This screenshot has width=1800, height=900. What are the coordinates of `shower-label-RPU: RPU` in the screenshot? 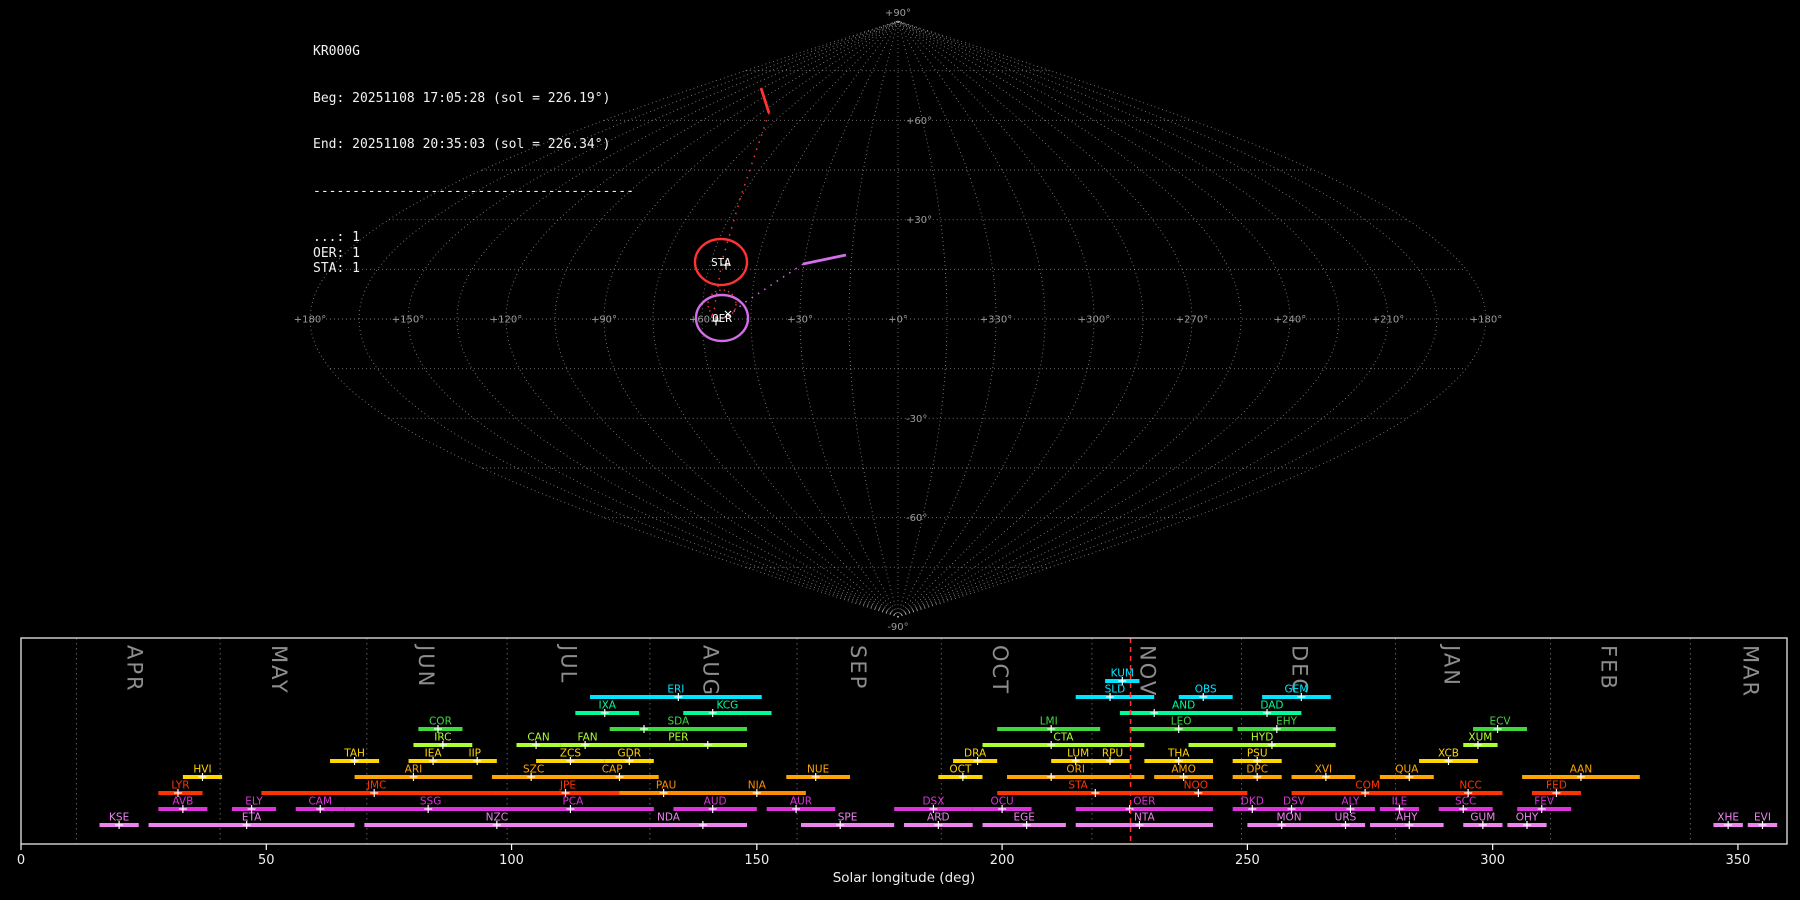 It's located at (1112, 754).